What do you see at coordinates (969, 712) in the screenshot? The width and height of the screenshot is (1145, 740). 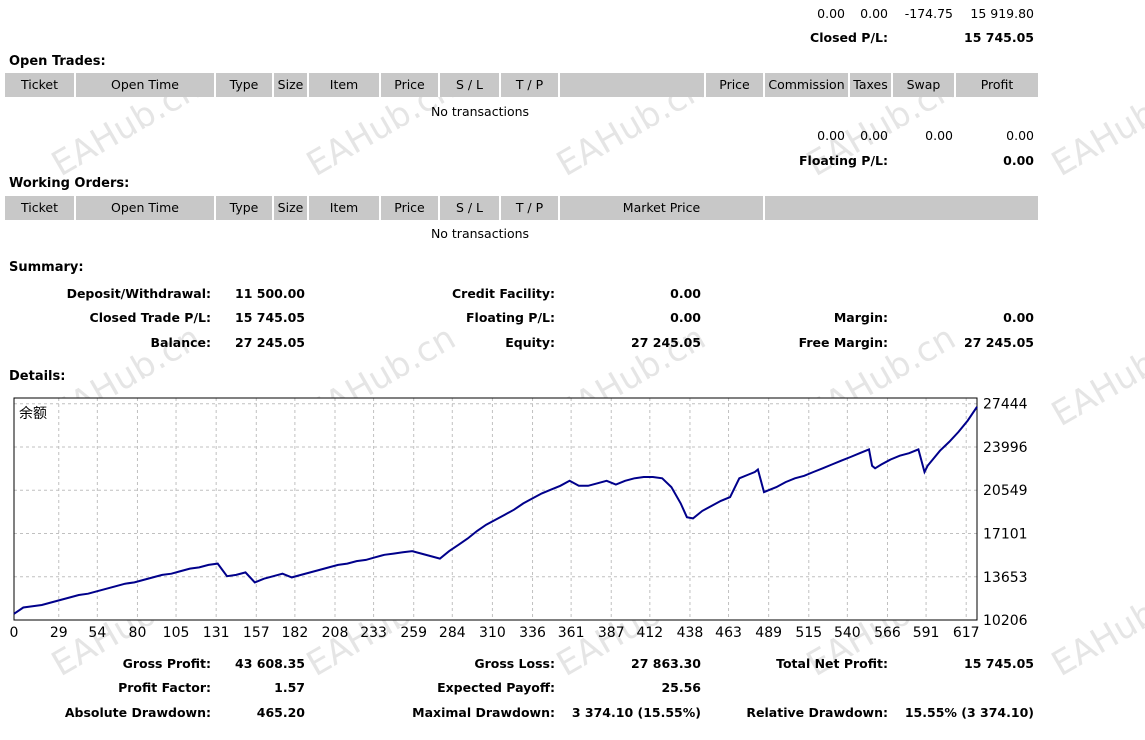 I see `relative-drawdown-value: 15.55% (3 374.10)` at bounding box center [969, 712].